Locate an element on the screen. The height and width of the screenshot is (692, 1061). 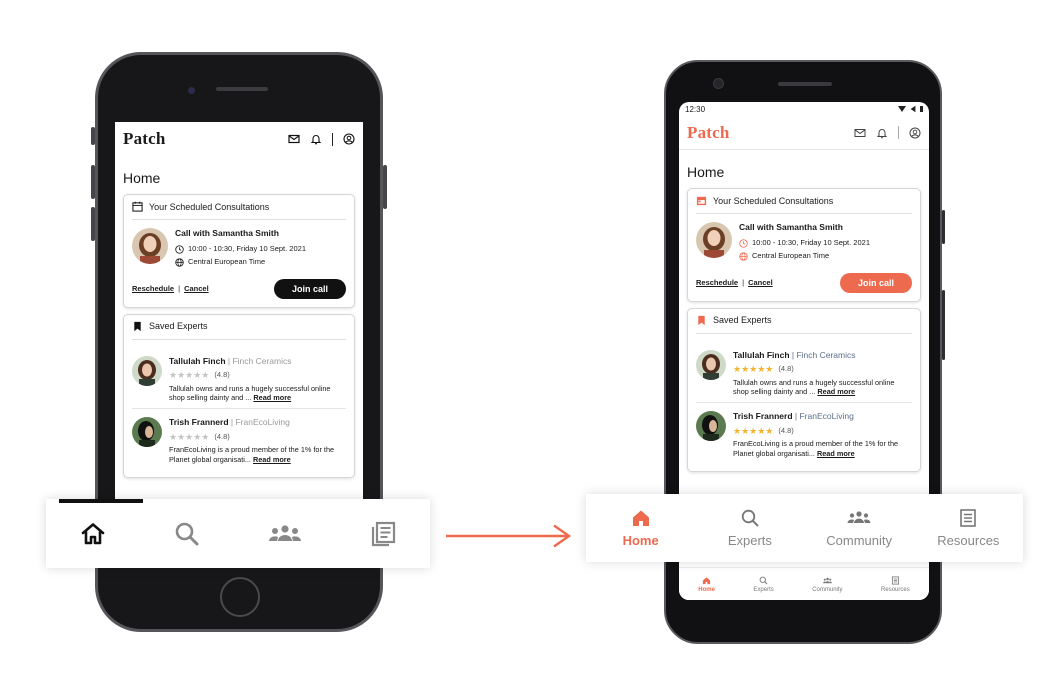
active-tab-indicator is located at coordinates (101, 501).